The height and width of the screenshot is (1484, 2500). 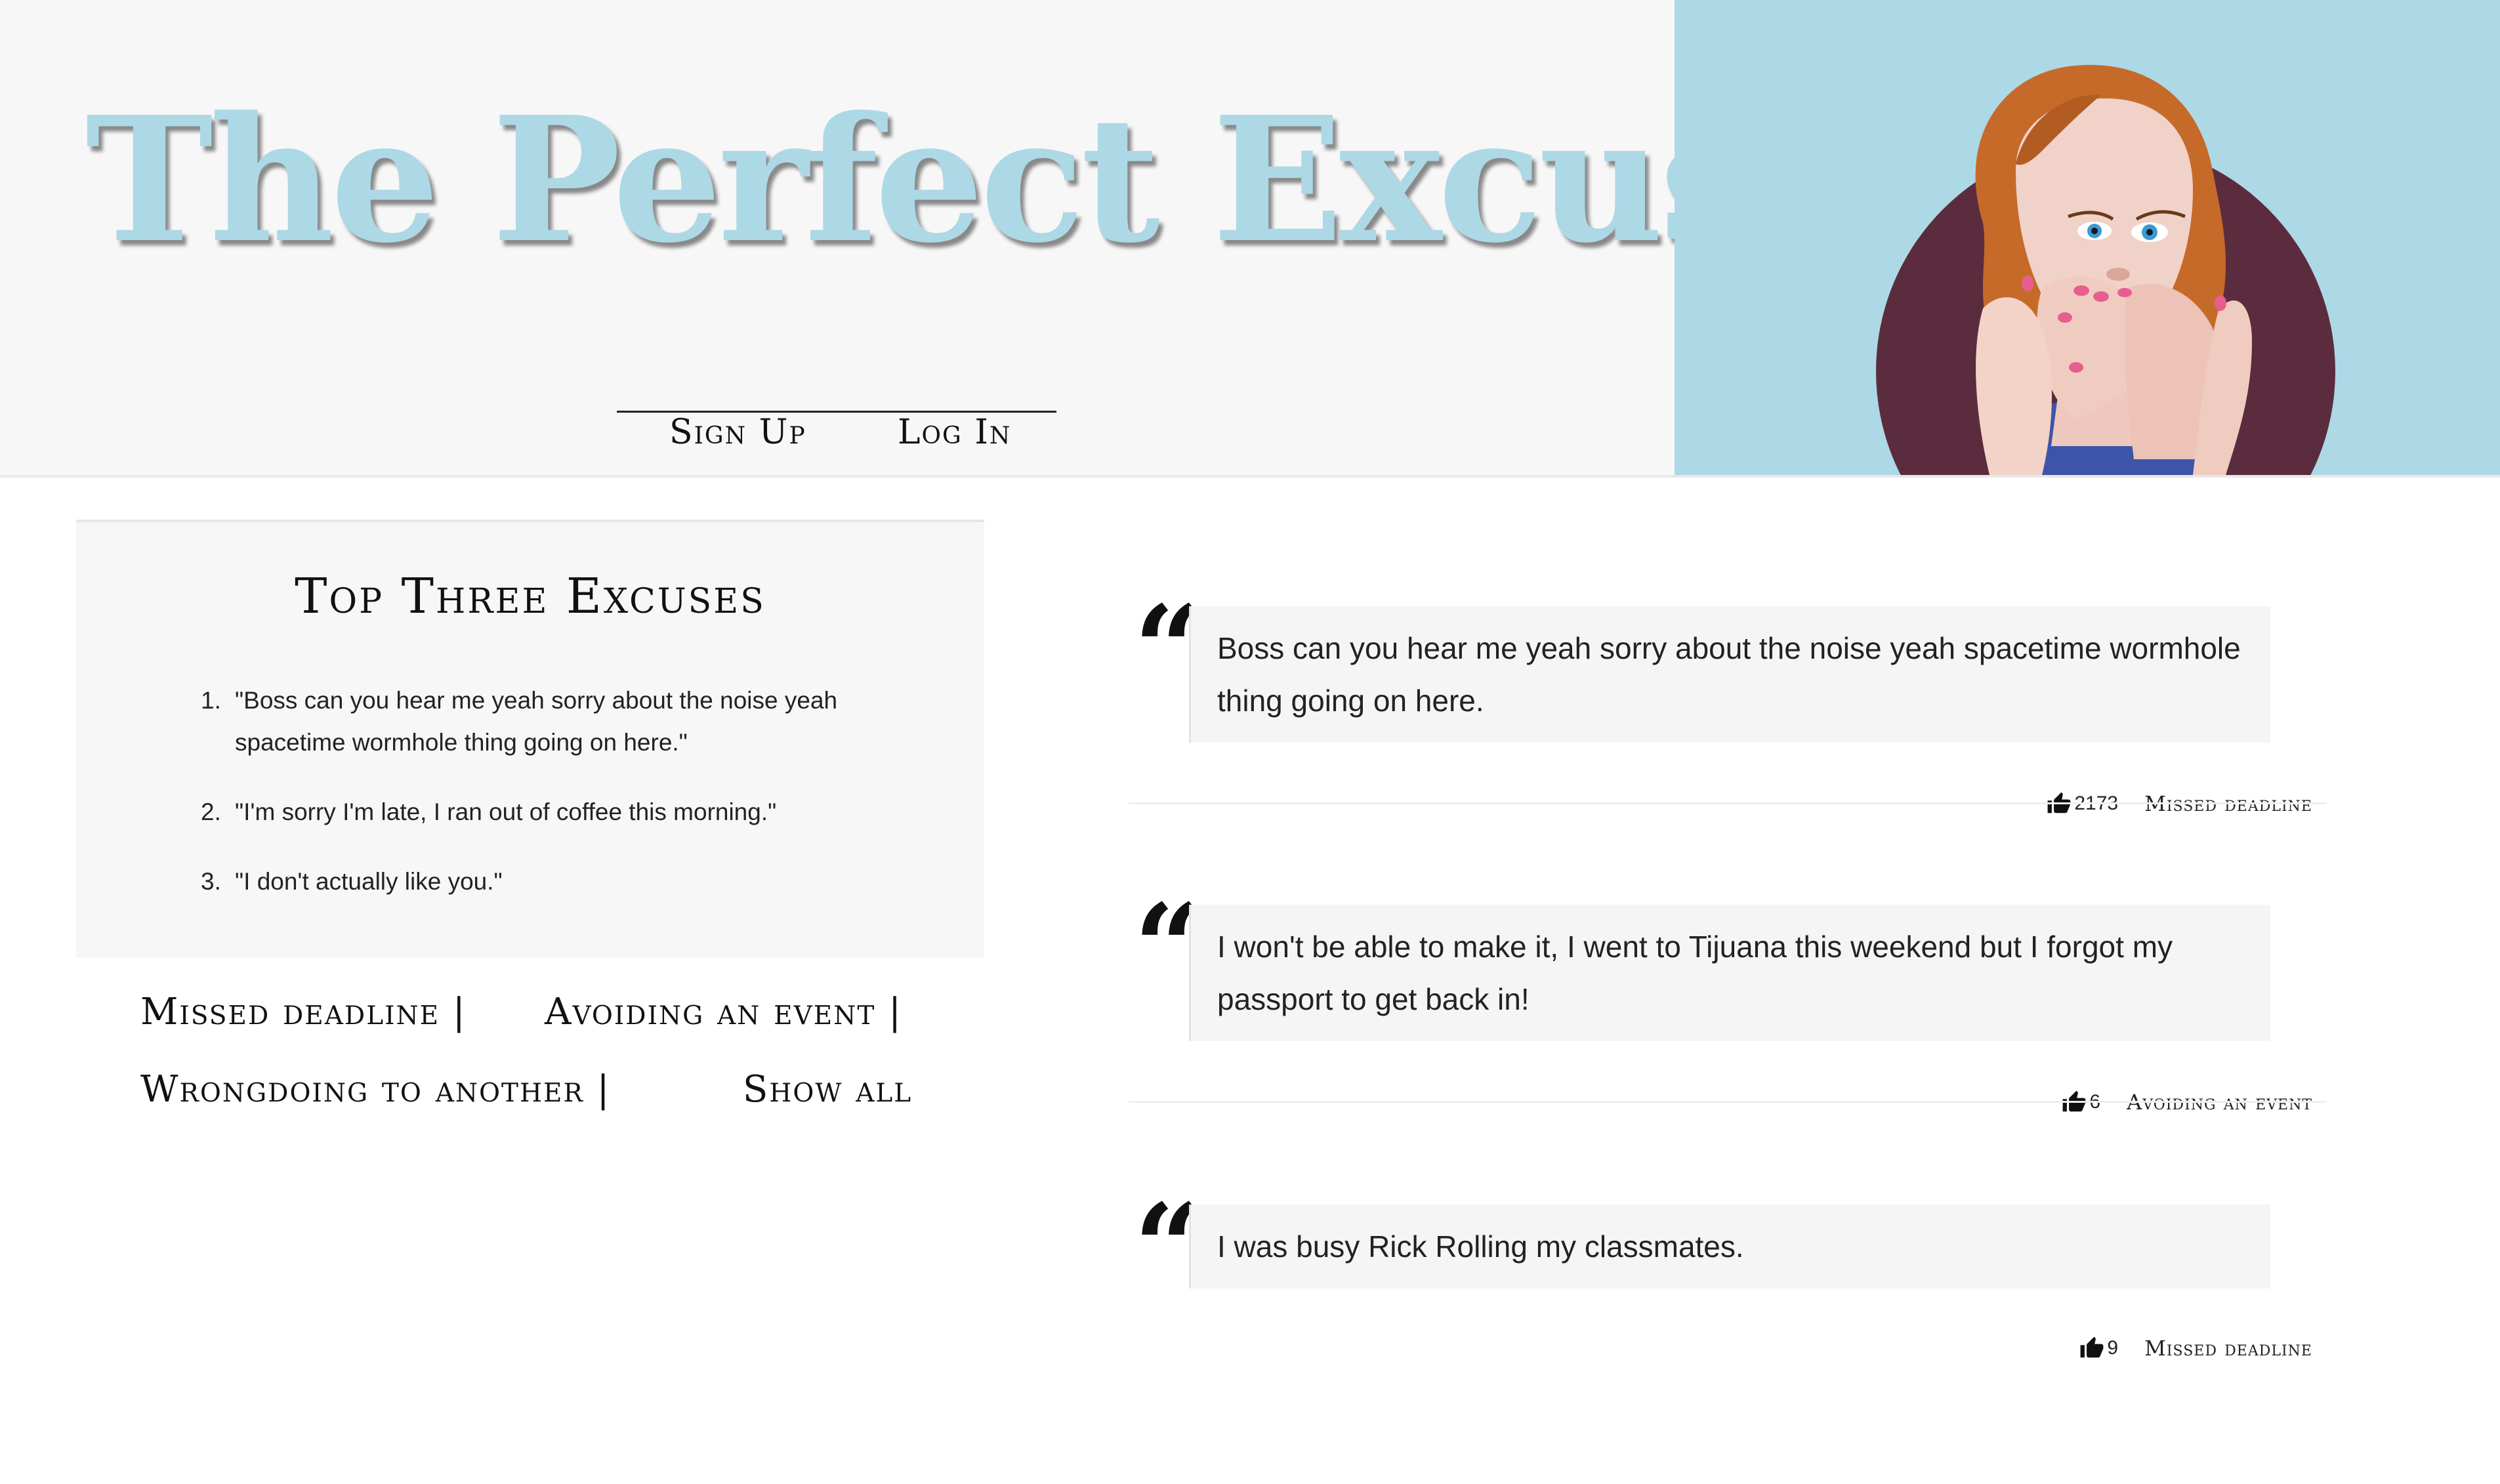 What do you see at coordinates (723, 1012) in the screenshot?
I see `filter-avoiding-an-event: Avoiding an event |` at bounding box center [723, 1012].